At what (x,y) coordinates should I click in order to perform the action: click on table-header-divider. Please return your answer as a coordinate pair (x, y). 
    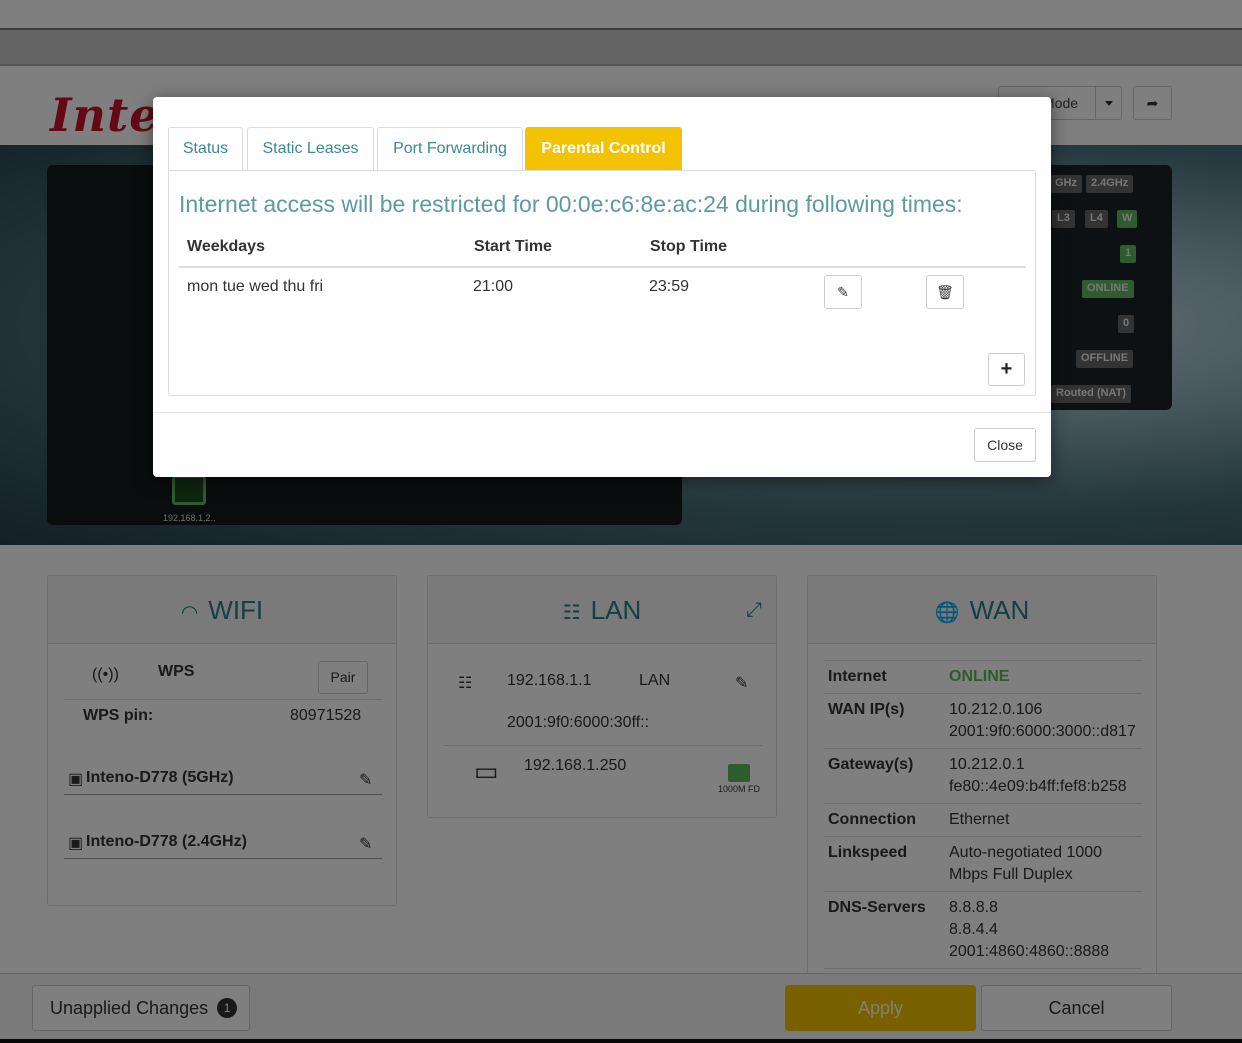
    Looking at the image, I should click on (602, 267).